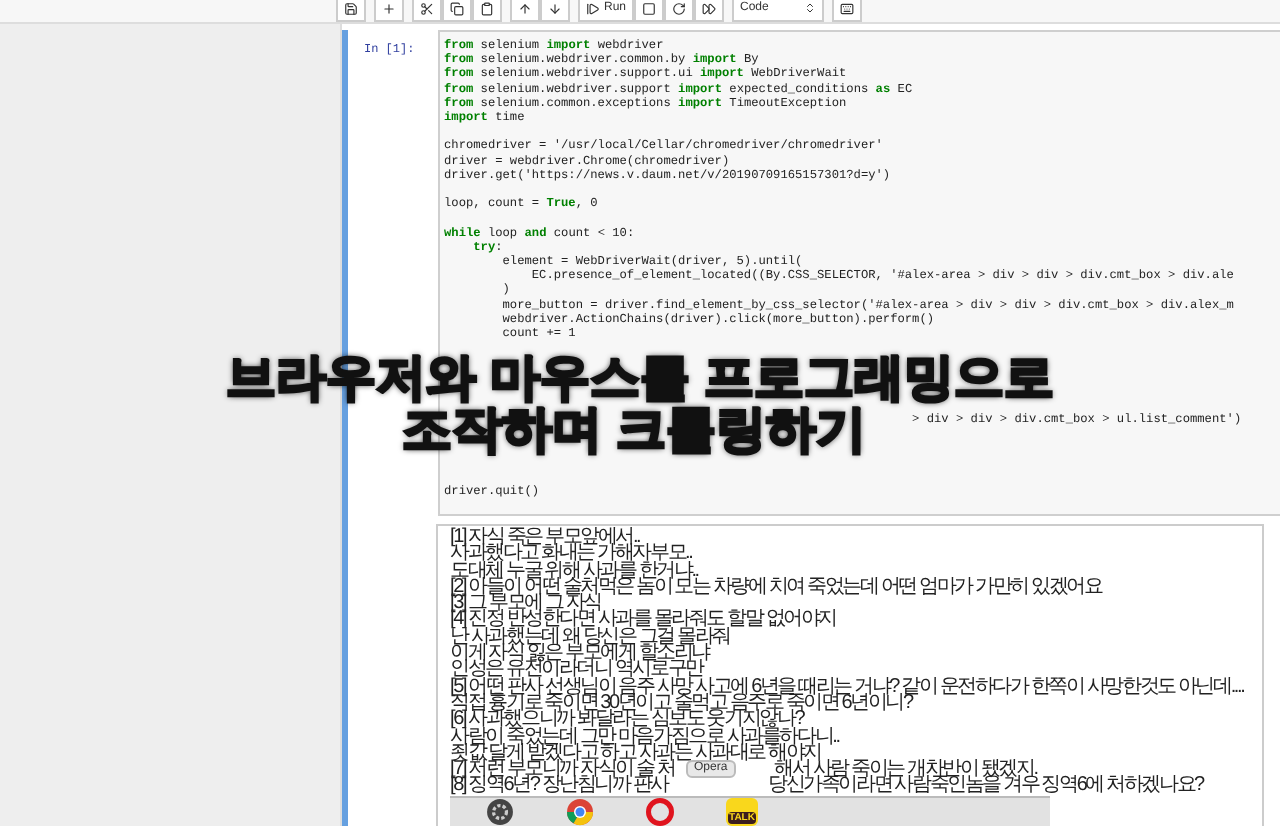 The width and height of the screenshot is (1280, 826). What do you see at coordinates (905, 770) in the screenshot?
I see `output-line: 해서 사람 죽이는 개차반이 됐겠지.` at bounding box center [905, 770].